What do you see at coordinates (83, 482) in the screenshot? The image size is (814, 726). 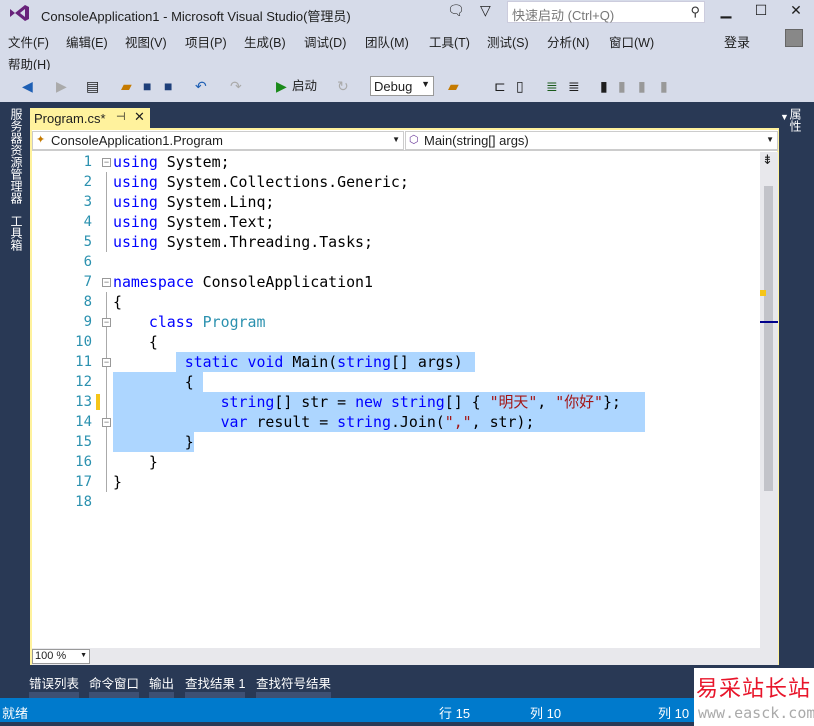 I see `line-number: 17` at bounding box center [83, 482].